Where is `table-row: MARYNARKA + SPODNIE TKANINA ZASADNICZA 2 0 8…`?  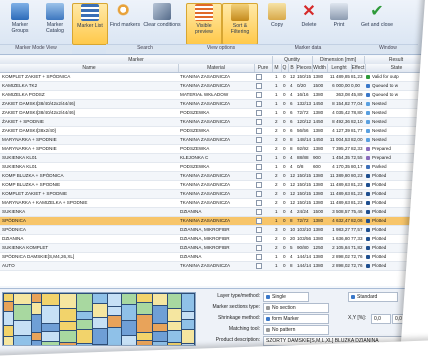 table-row: MARYNARKA + SPODNIE TKANINA ZASADNICZA 2 0 8… is located at coordinates (214, 140).